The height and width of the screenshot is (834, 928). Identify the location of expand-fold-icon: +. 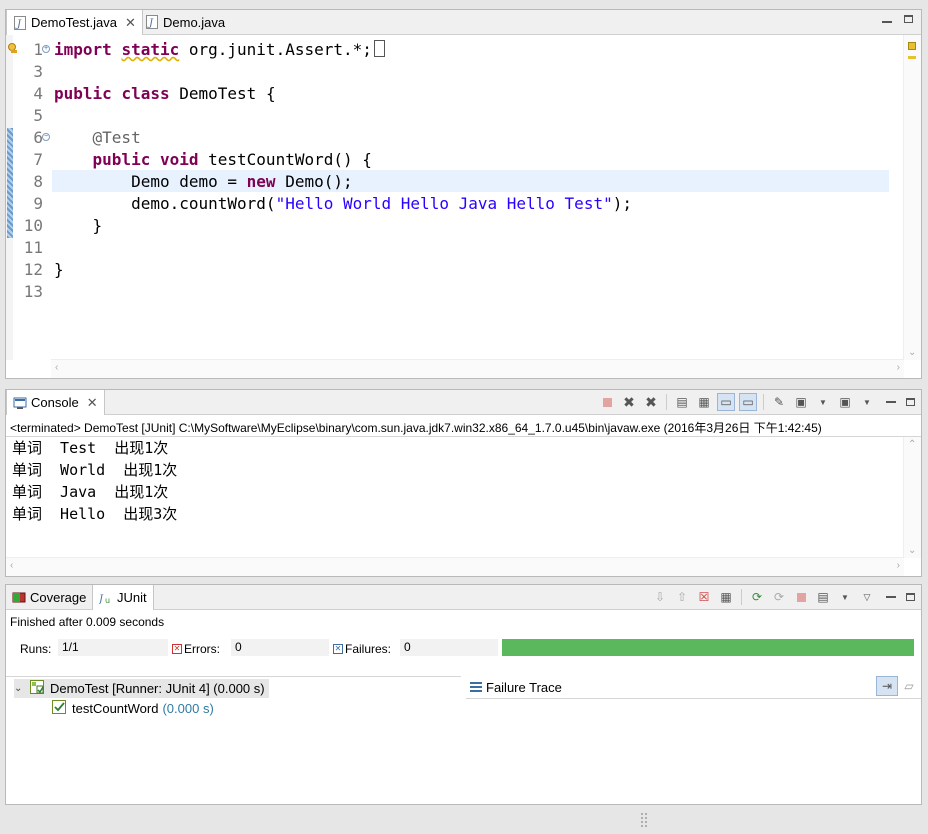
(46, 49).